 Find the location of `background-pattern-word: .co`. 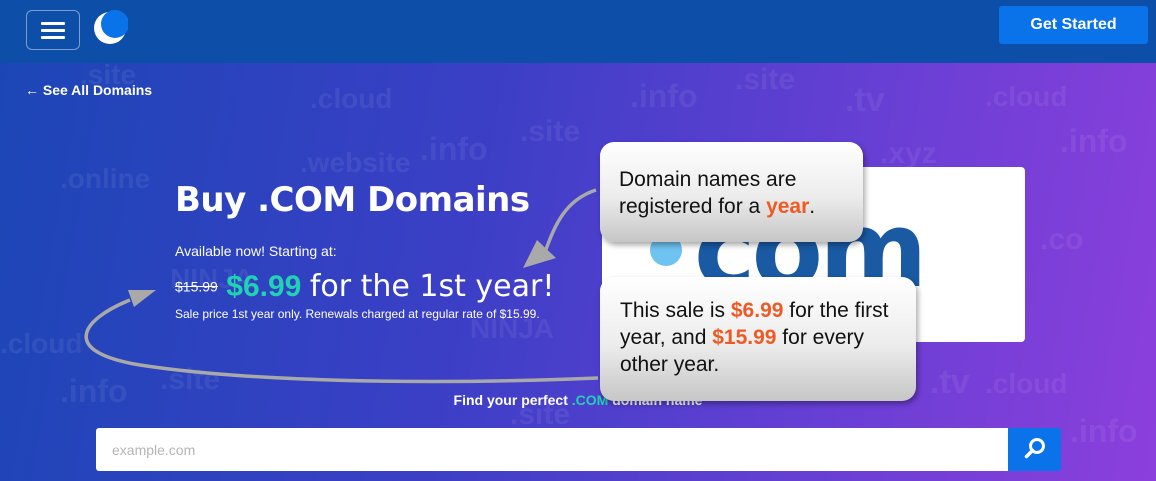

background-pattern-word: .co is located at coordinates (1062, 239).